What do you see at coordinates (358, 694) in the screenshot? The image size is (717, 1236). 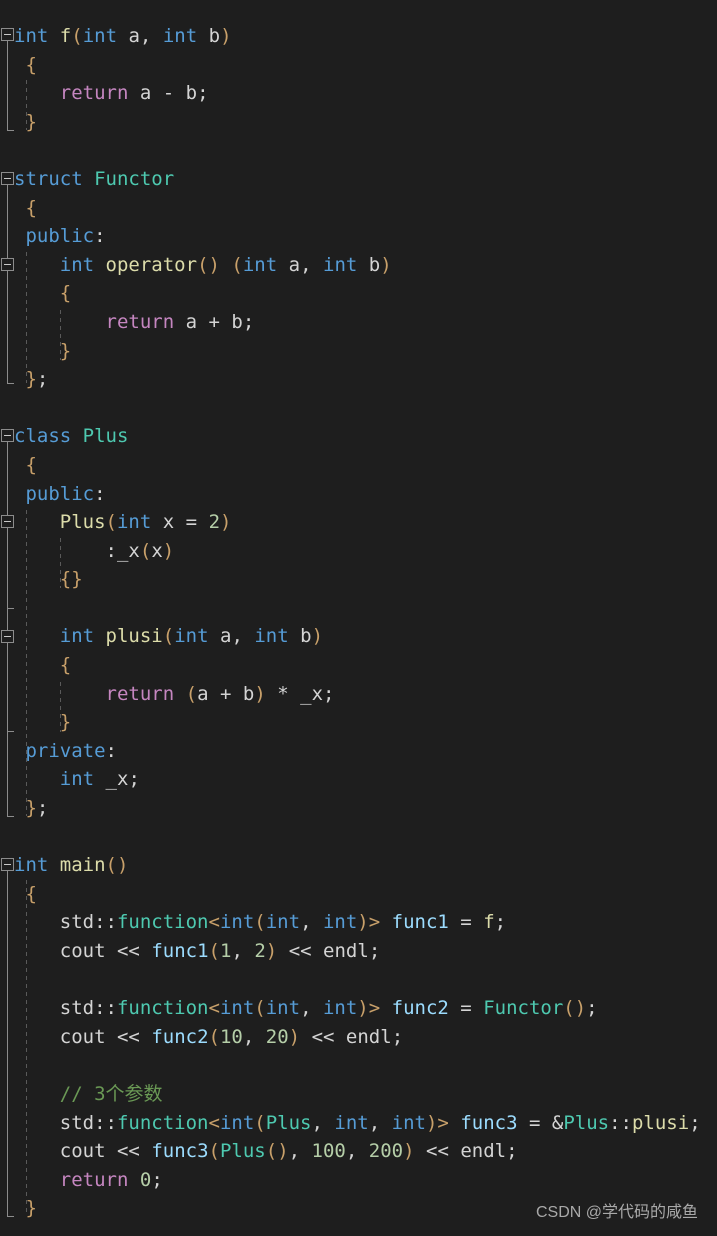 I see `code-line: return (a + b) * _x;` at bounding box center [358, 694].